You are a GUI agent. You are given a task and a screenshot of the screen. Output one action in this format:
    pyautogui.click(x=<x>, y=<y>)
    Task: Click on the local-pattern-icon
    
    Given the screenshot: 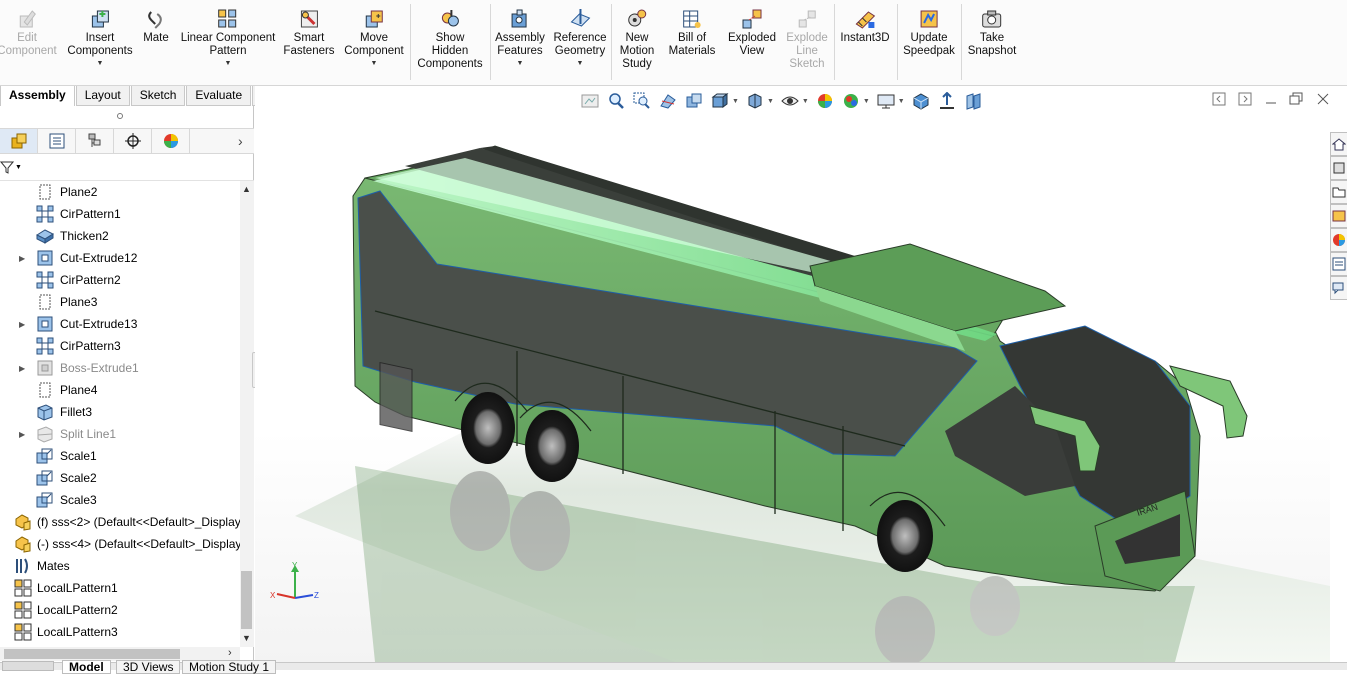 What is the action you would take?
    pyautogui.click(x=23, y=610)
    